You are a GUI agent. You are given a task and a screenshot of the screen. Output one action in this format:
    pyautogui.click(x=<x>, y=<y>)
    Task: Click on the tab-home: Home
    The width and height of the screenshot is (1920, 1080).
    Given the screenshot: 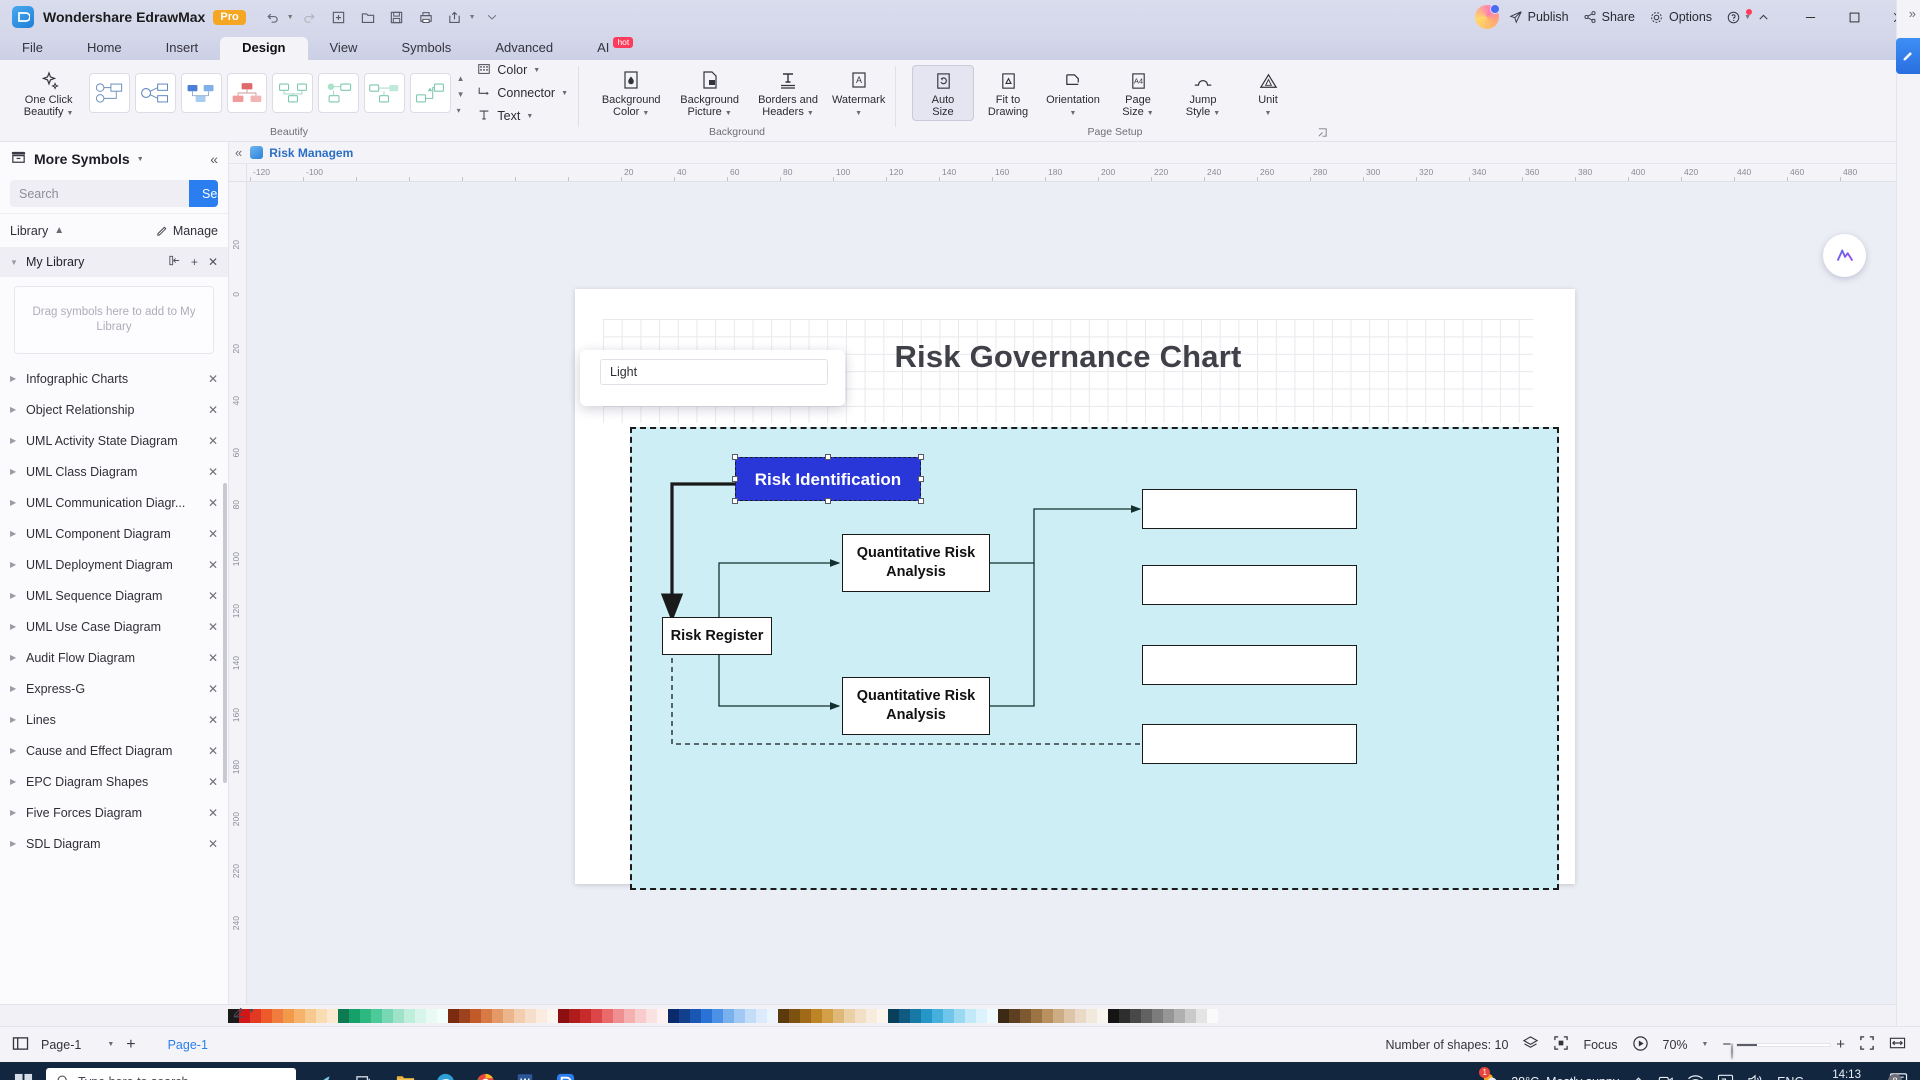 What is the action you would take?
    pyautogui.click(x=104, y=48)
    